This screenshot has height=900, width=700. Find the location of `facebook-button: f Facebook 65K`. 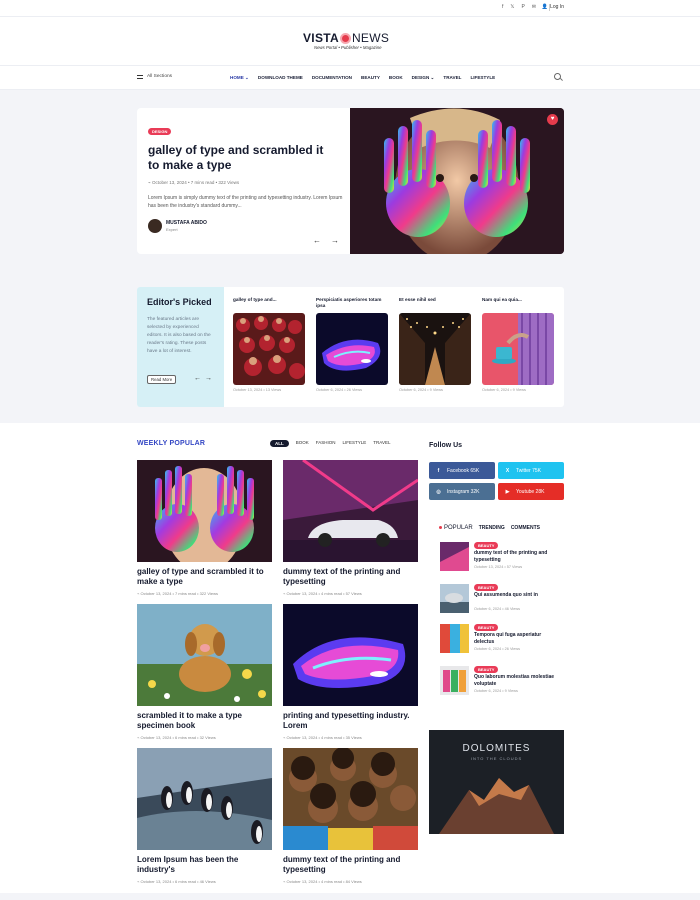

facebook-button: f Facebook 65K is located at coordinates (462, 470).